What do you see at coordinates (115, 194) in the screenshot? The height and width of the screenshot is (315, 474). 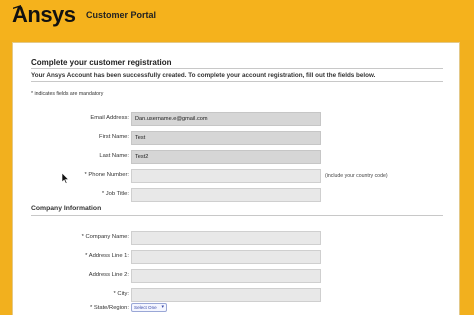 I see `job-title-label: * Job Title:` at bounding box center [115, 194].